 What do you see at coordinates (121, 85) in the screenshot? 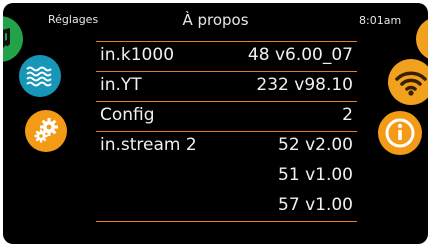
I see `row-label: in.YT` at bounding box center [121, 85].